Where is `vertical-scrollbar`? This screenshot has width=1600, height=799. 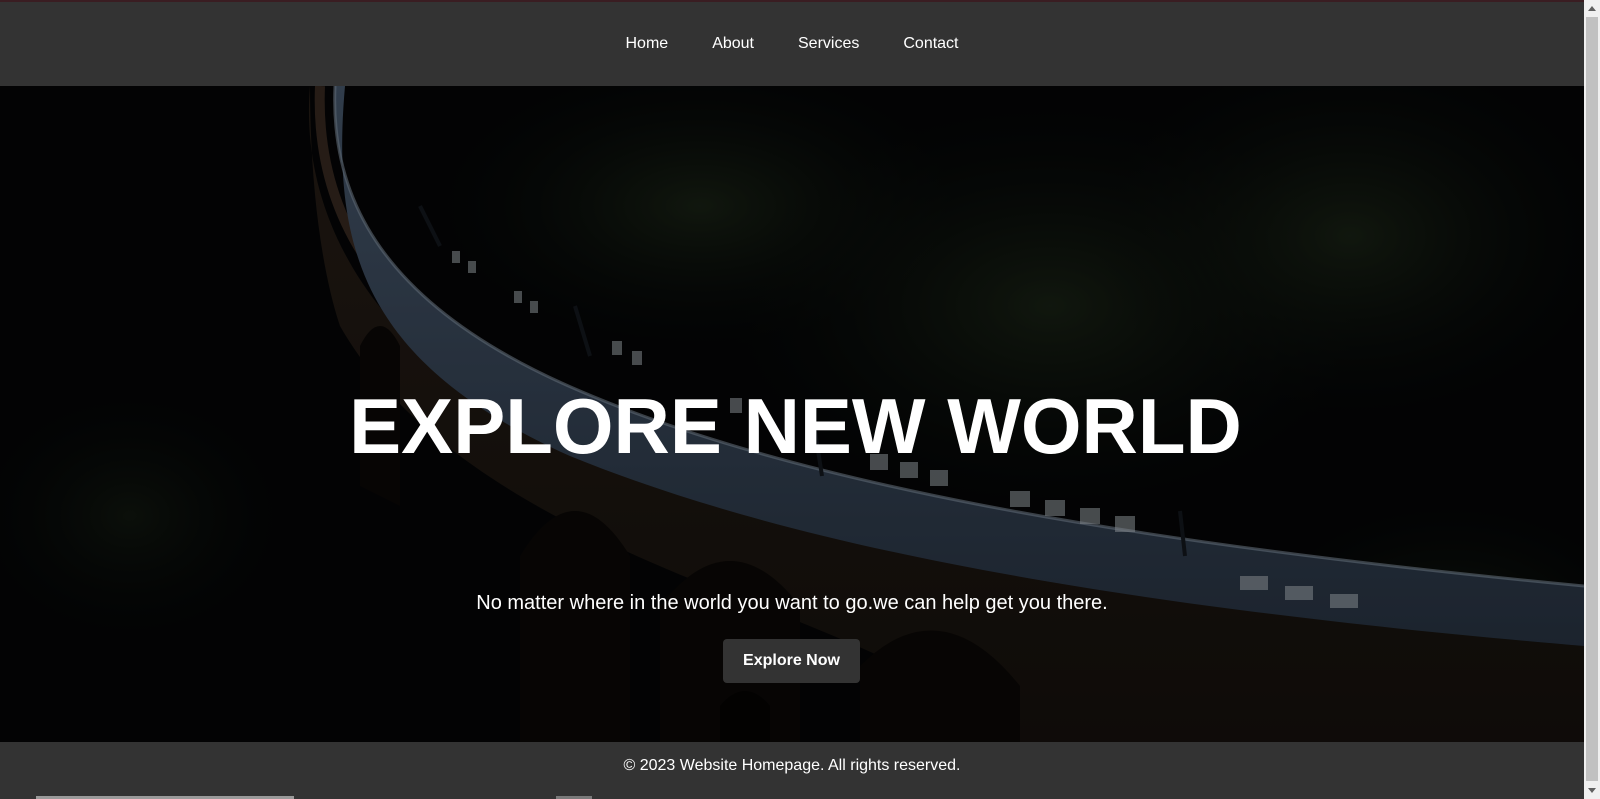 vertical-scrollbar is located at coordinates (1592, 399).